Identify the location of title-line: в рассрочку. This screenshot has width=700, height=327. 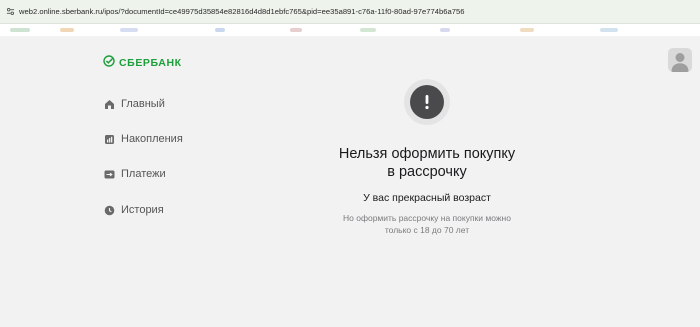
(427, 171).